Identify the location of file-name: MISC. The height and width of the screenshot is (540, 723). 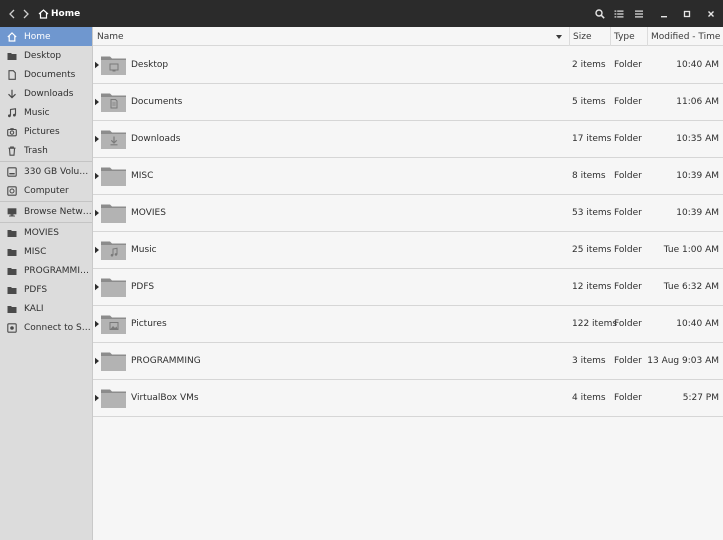
(142, 176).